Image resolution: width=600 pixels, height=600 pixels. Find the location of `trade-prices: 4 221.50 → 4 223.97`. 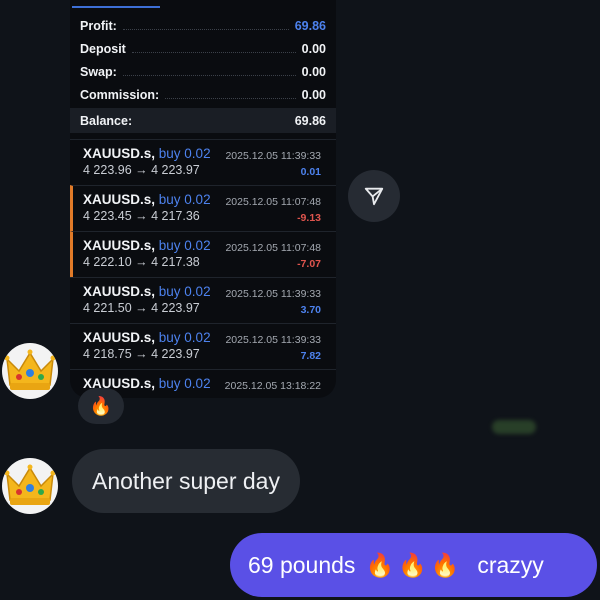

trade-prices: 4 221.50 → 4 223.97 is located at coordinates (141, 308).